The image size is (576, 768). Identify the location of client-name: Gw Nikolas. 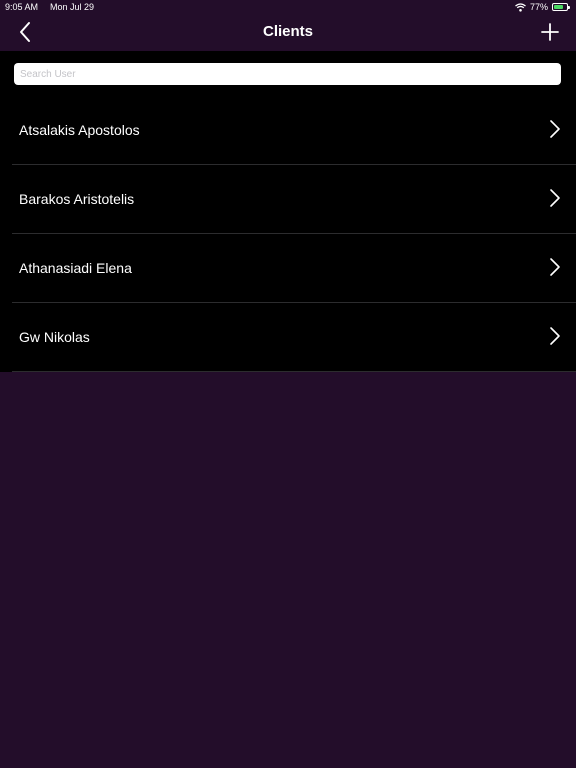
(54, 337).